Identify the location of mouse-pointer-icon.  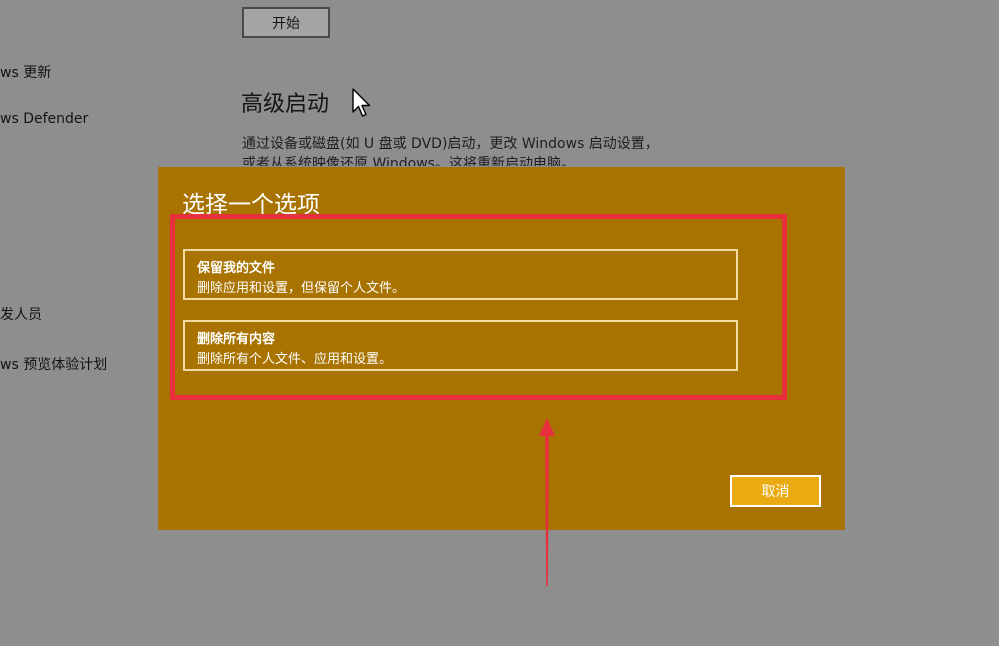
(361, 102).